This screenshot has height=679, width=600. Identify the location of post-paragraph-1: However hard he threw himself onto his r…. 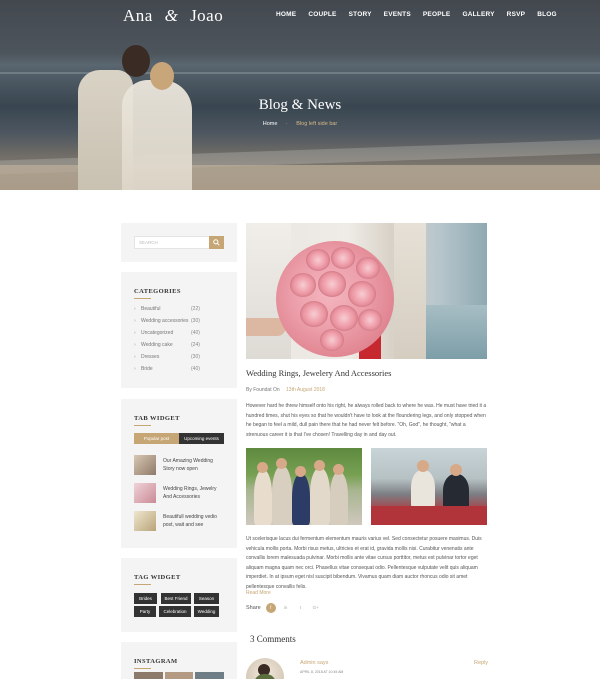
(366, 420).